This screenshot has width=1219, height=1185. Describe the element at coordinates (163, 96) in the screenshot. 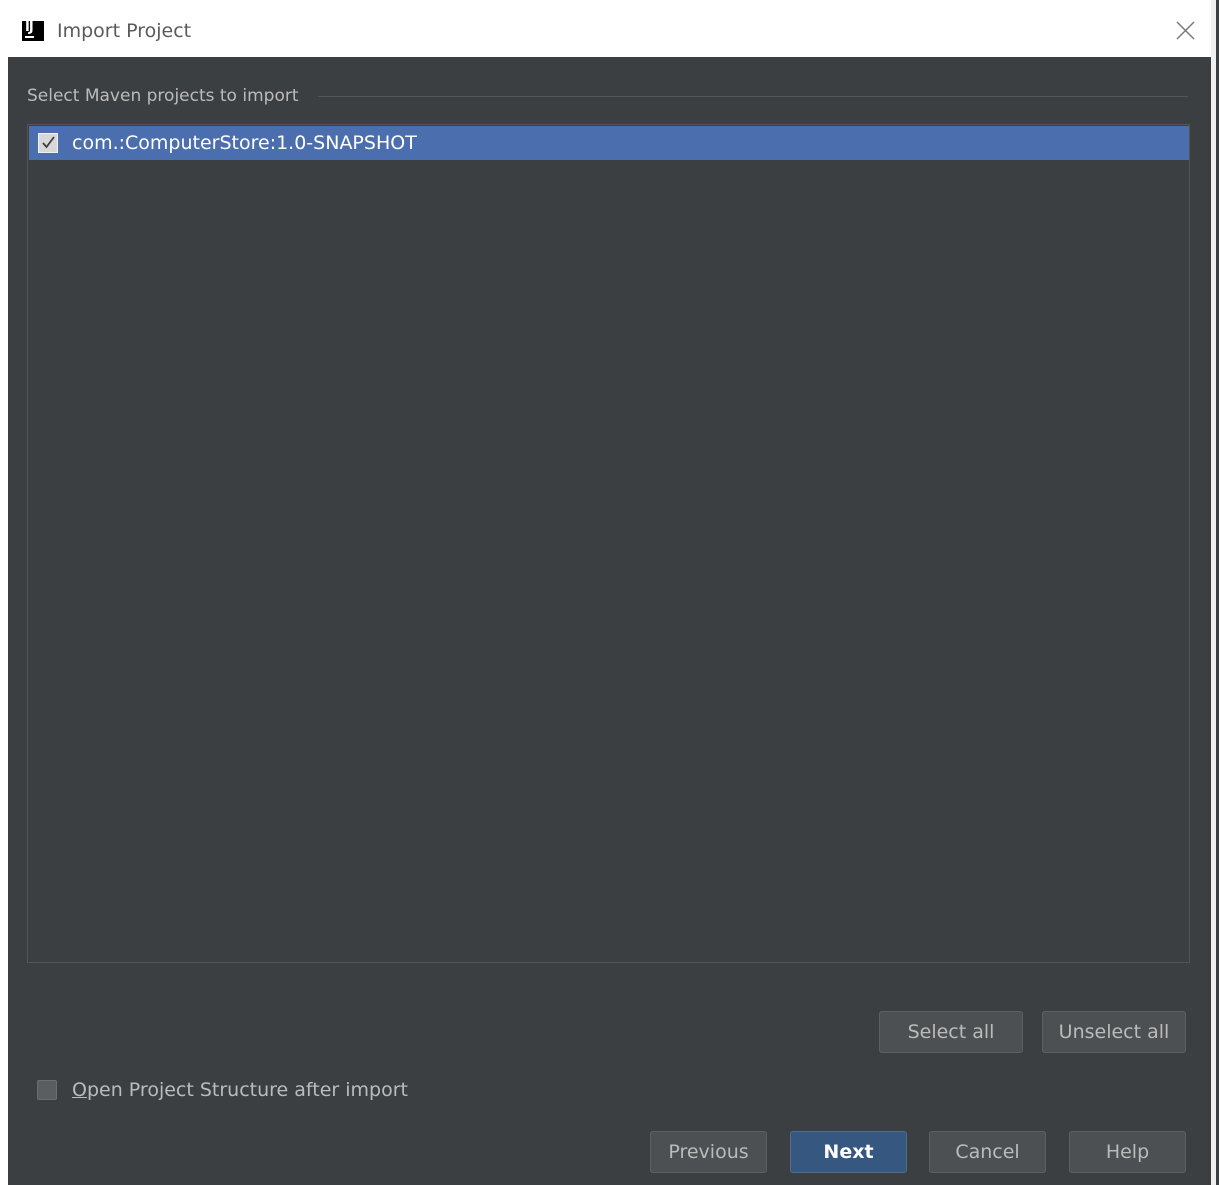

I see `section-title: Select Maven projects to import` at that location.